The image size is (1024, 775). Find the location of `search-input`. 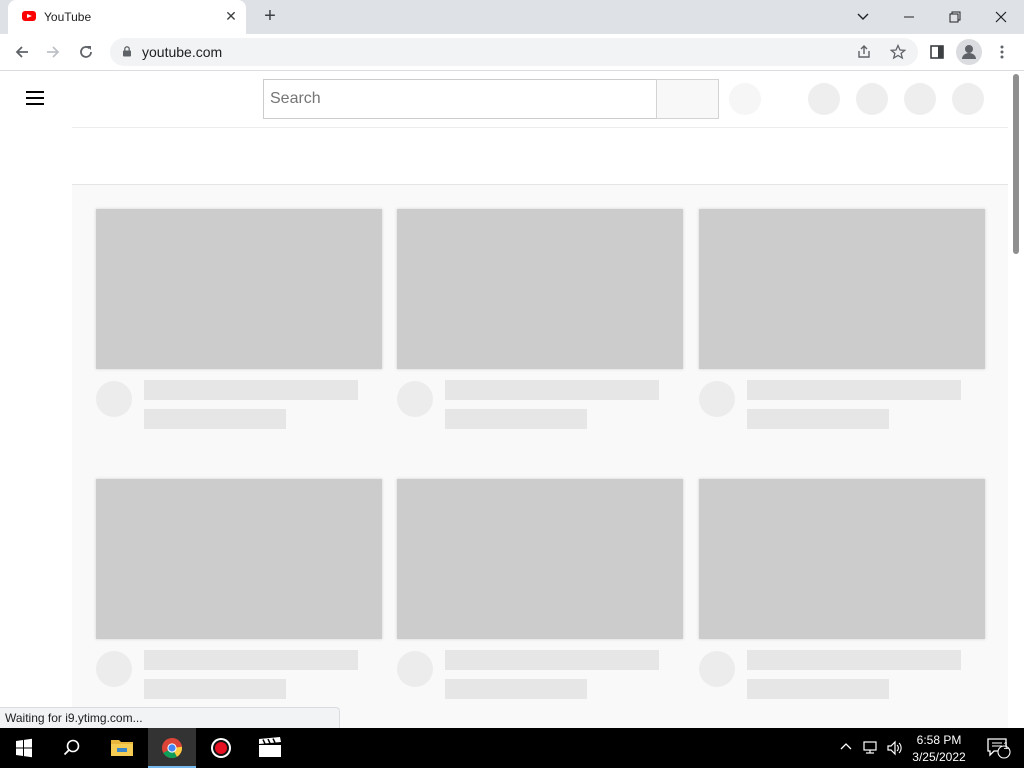

search-input is located at coordinates (460, 99).